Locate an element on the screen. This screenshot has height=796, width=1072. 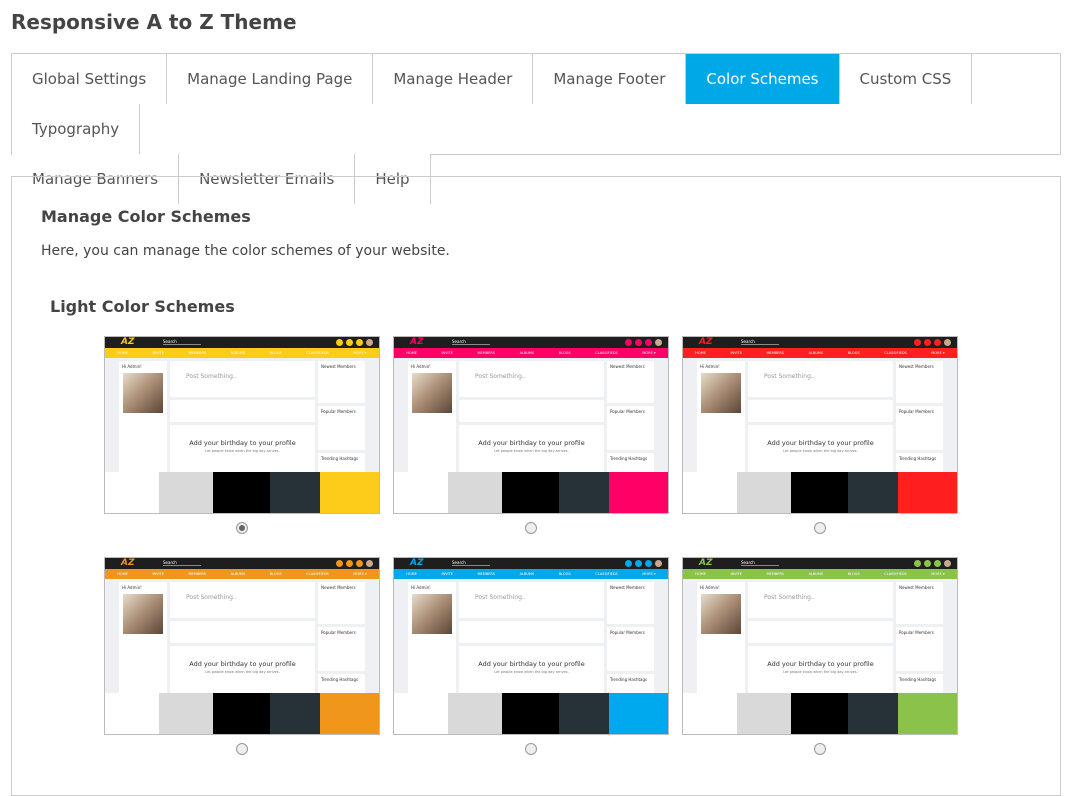
preview-birthday-title: Add your birthday to your profile is located at coordinates (531, 443).